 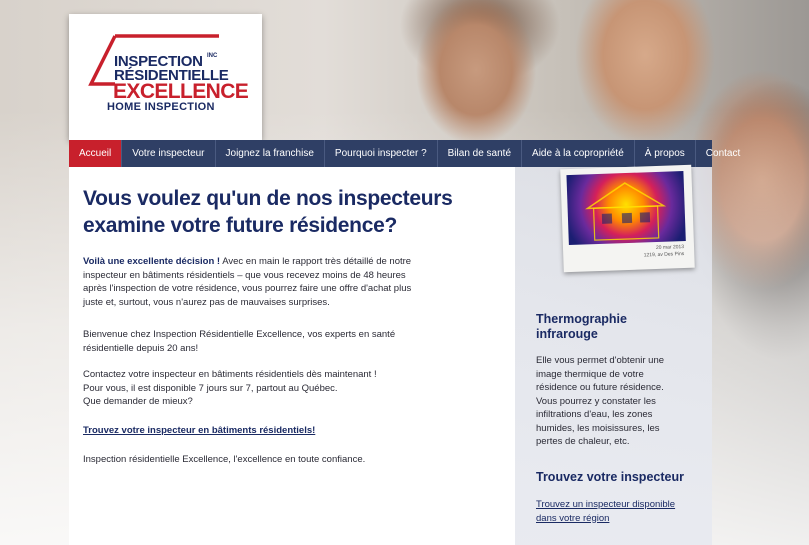 What do you see at coordinates (581, 326) in the screenshot?
I see `thermography-heading: Thermographie infrarouge` at bounding box center [581, 326].